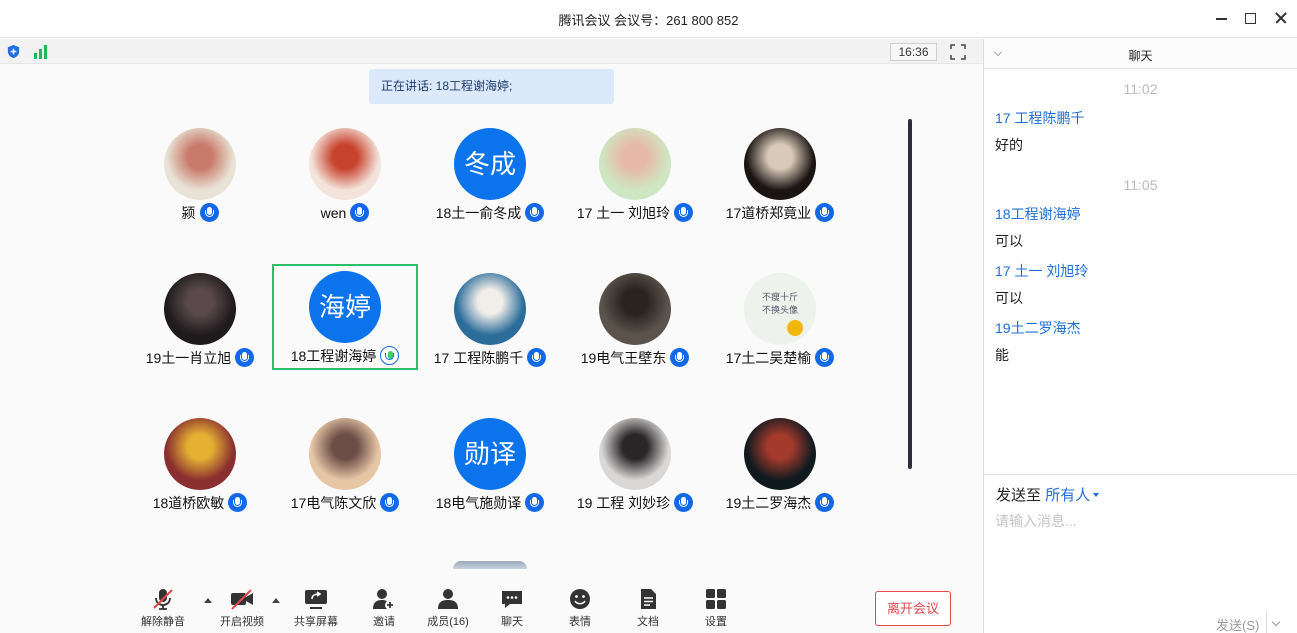  What do you see at coordinates (448, 599) in the screenshot?
I see `members-icon` at bounding box center [448, 599].